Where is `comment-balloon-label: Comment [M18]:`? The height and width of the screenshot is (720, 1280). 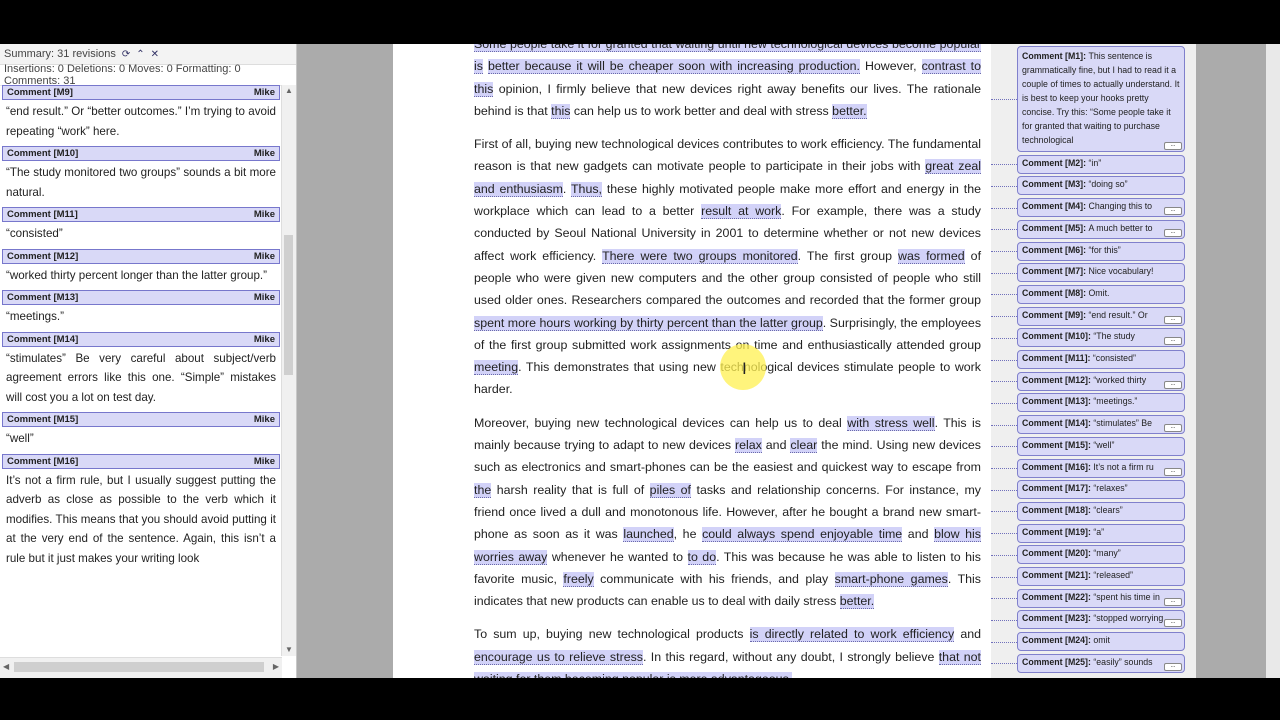
comment-balloon-label: Comment [M18]: is located at coordinates (1058, 509).